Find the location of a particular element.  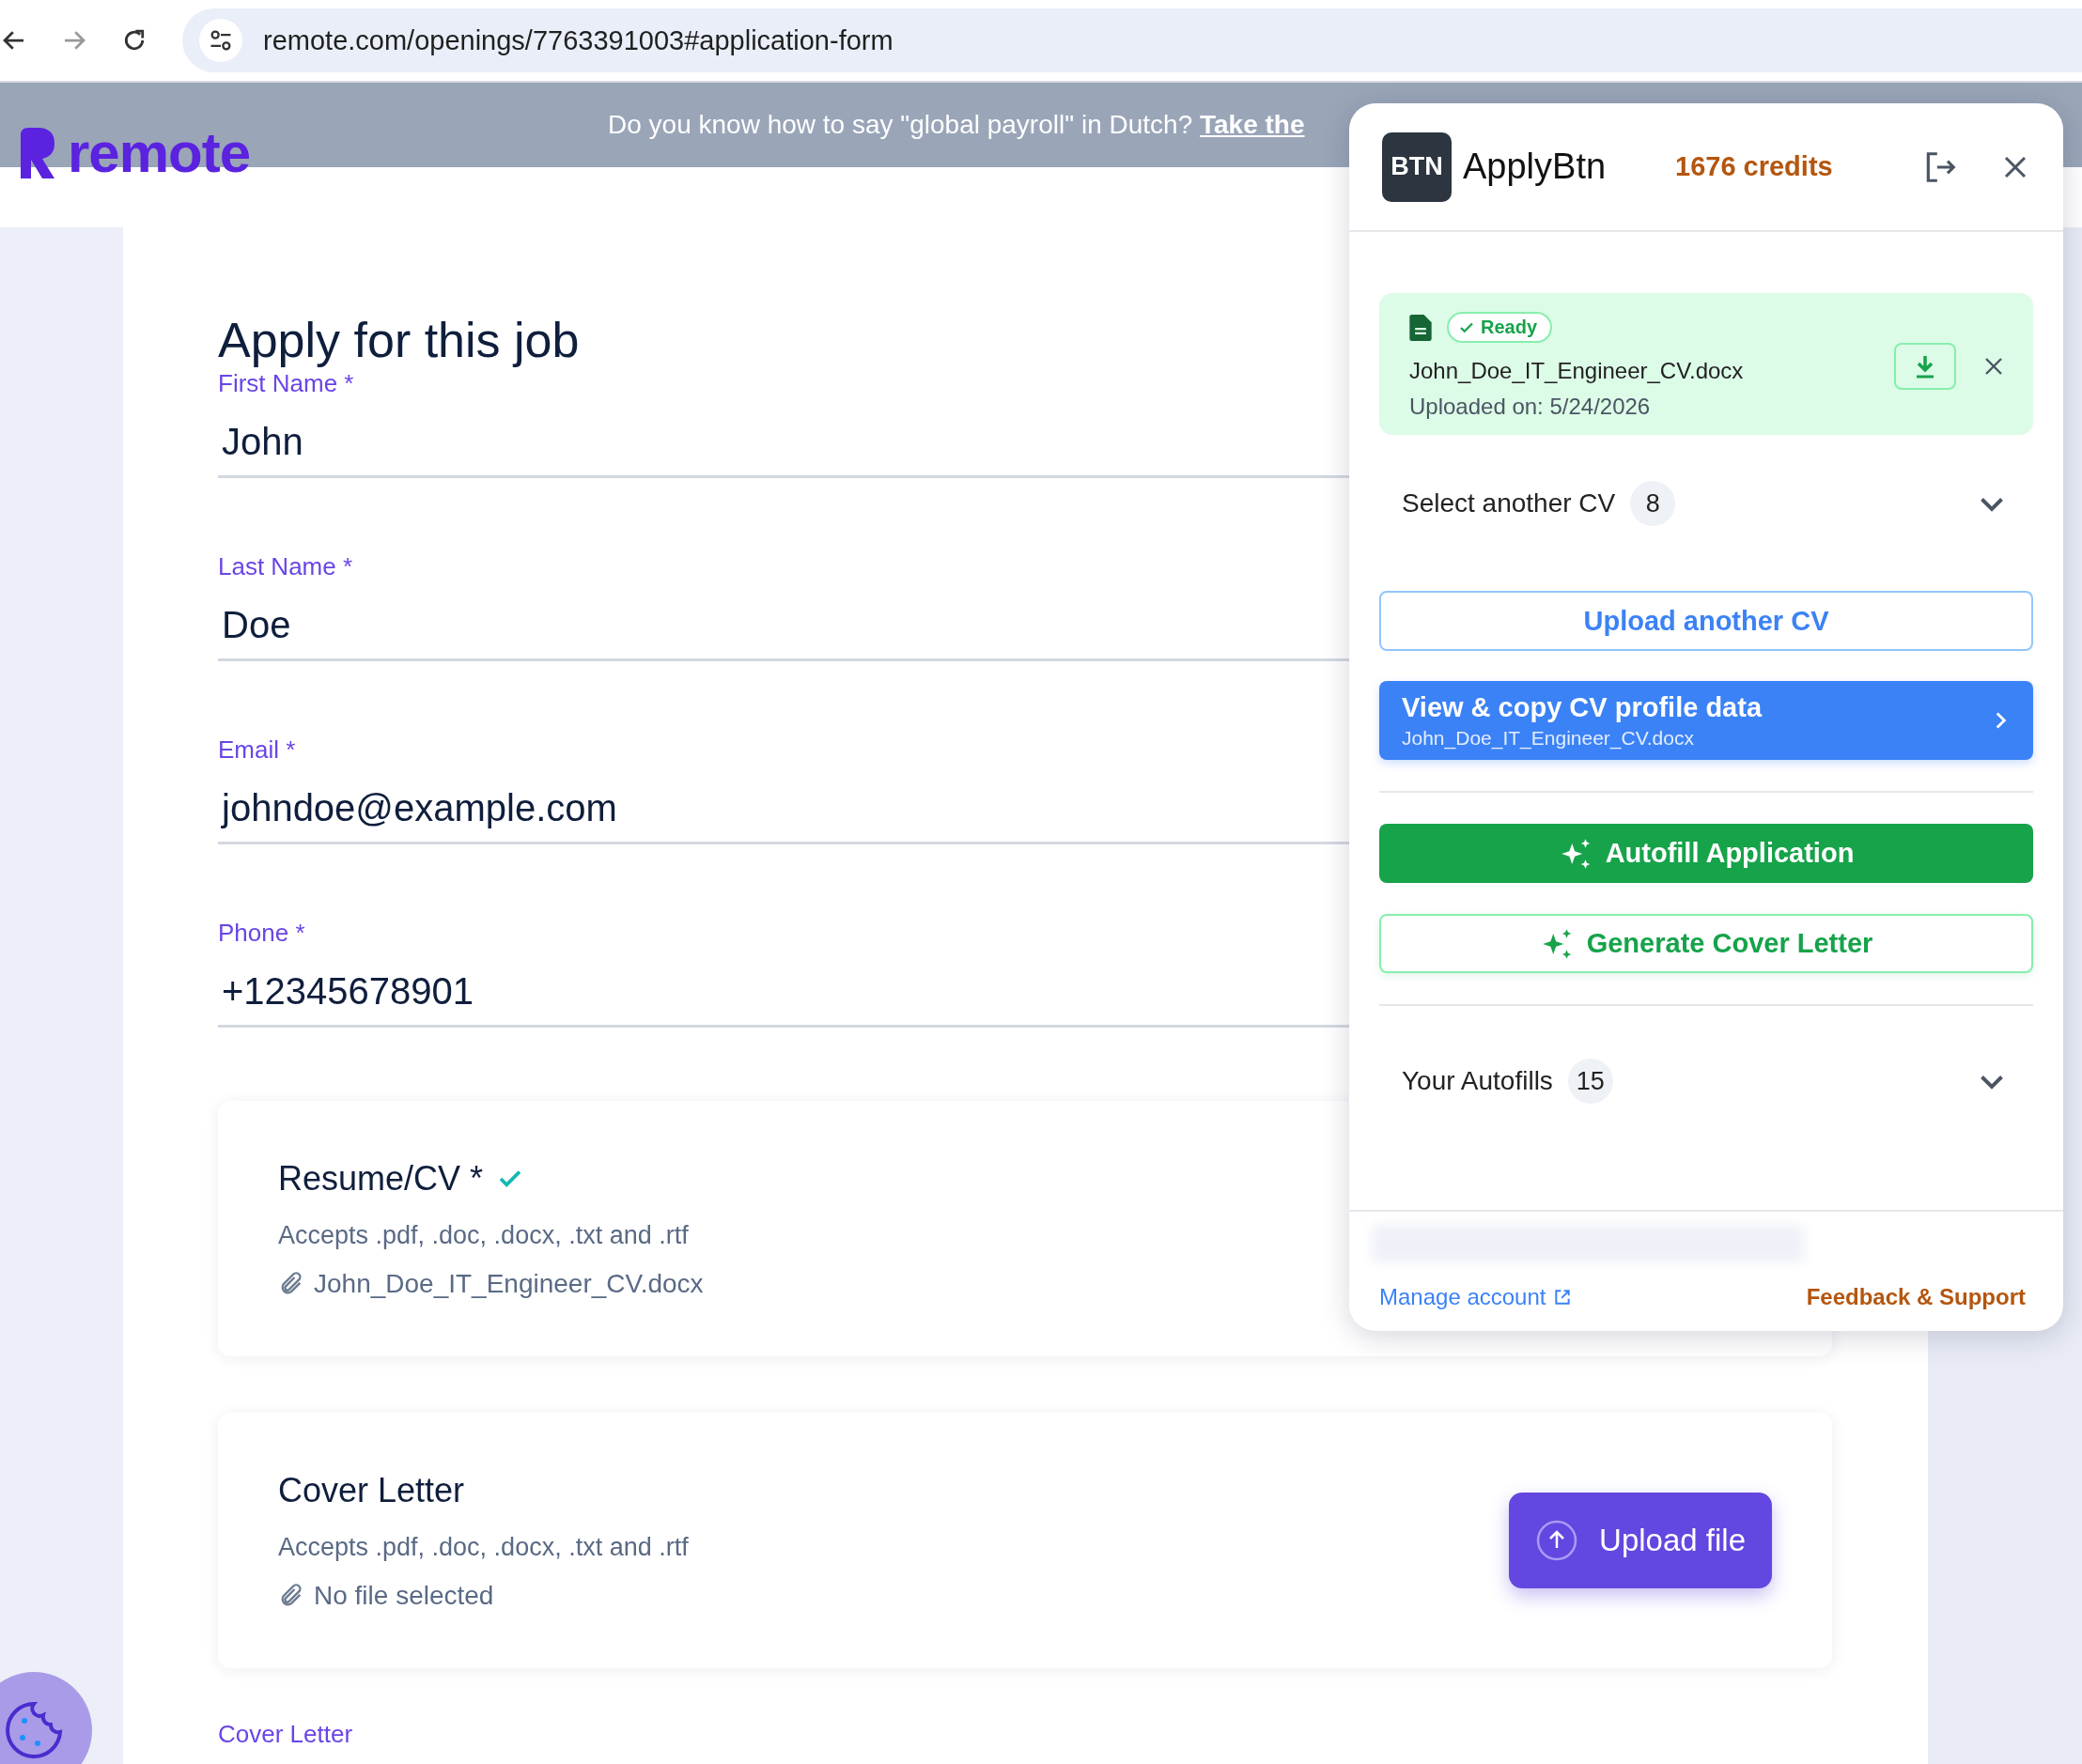

input-field: Last Name * Doe is located at coordinates (783, 606).